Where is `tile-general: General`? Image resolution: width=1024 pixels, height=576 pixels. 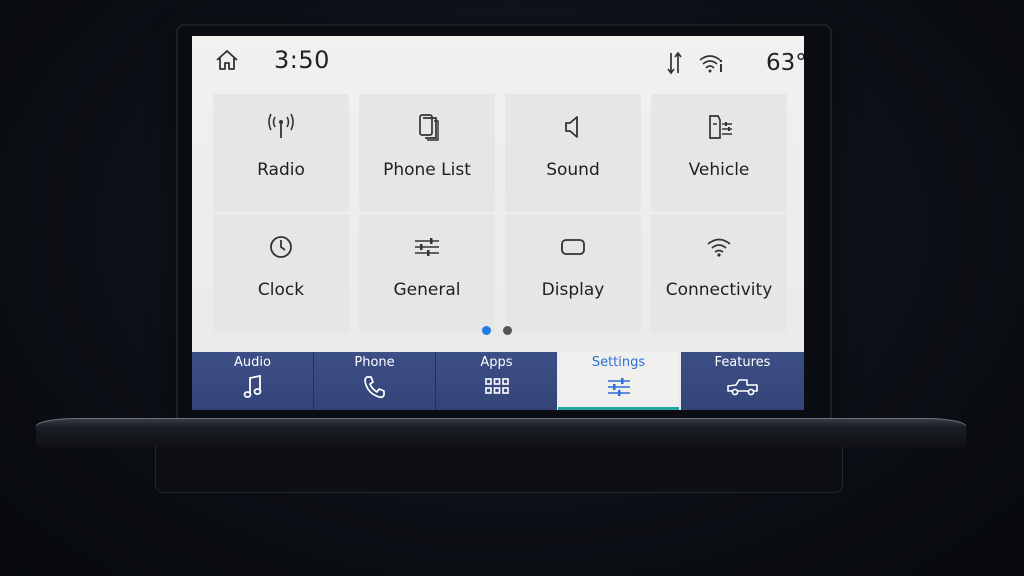 tile-general: General is located at coordinates (427, 273).